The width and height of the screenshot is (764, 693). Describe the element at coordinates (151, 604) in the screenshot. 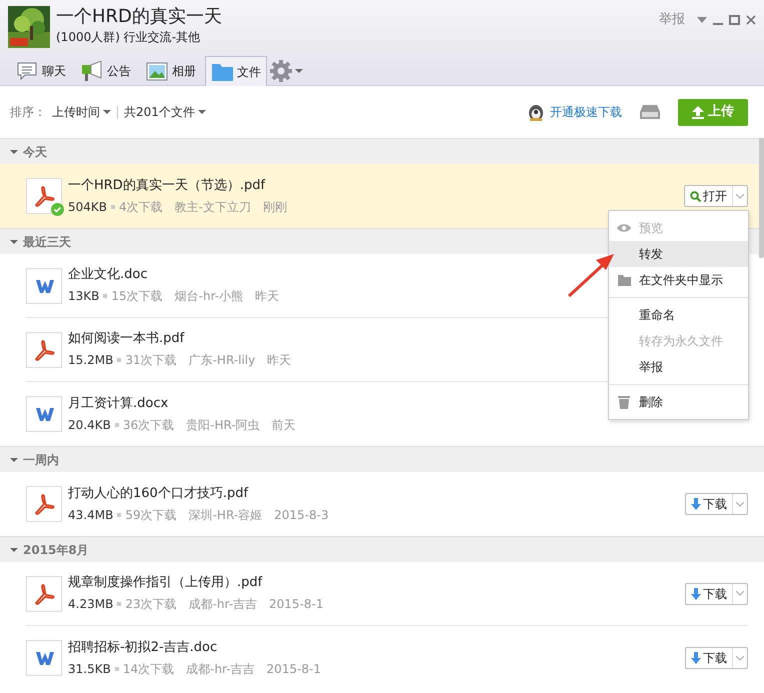

I see `download-count: 23次下载` at that location.